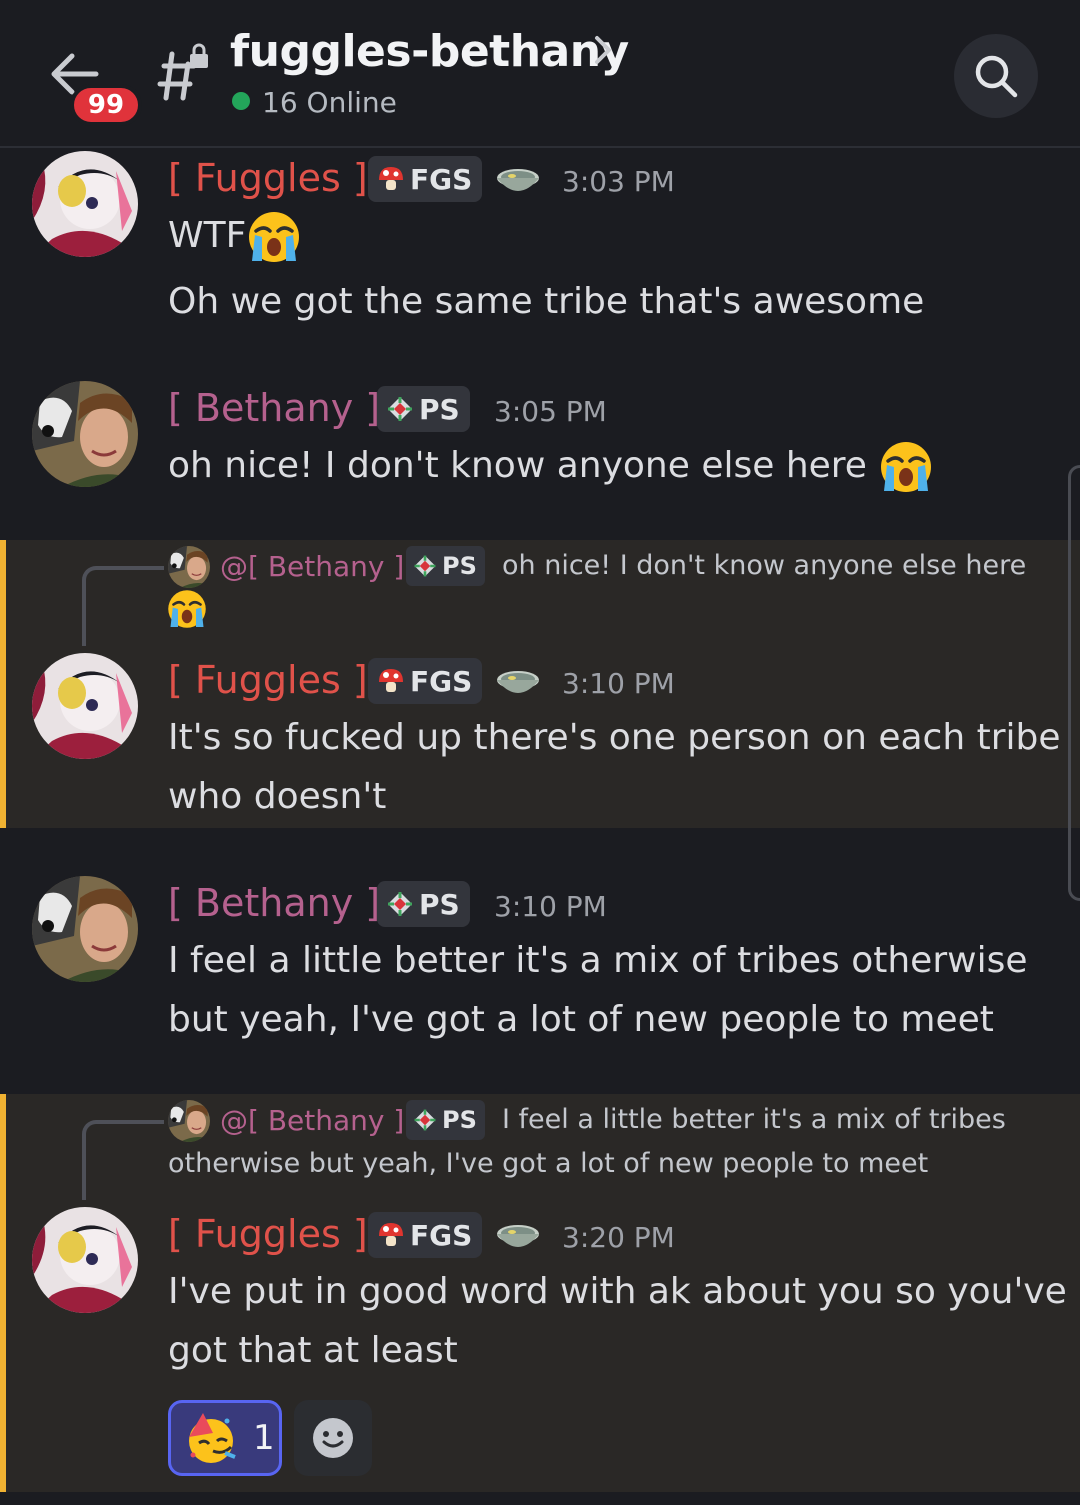 The height and width of the screenshot is (1505, 1080). I want to click on message-line: WTF, so click(207, 235).